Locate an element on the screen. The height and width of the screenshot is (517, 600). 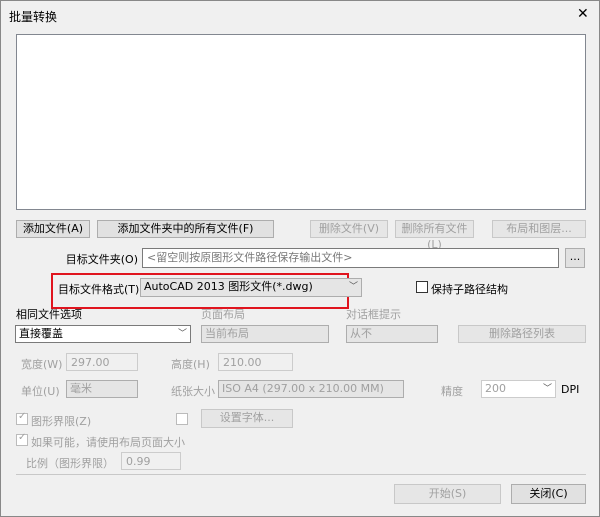
target-folder-input: <留空则按原图形文件路径保存输出文件> is located at coordinates (350, 258).